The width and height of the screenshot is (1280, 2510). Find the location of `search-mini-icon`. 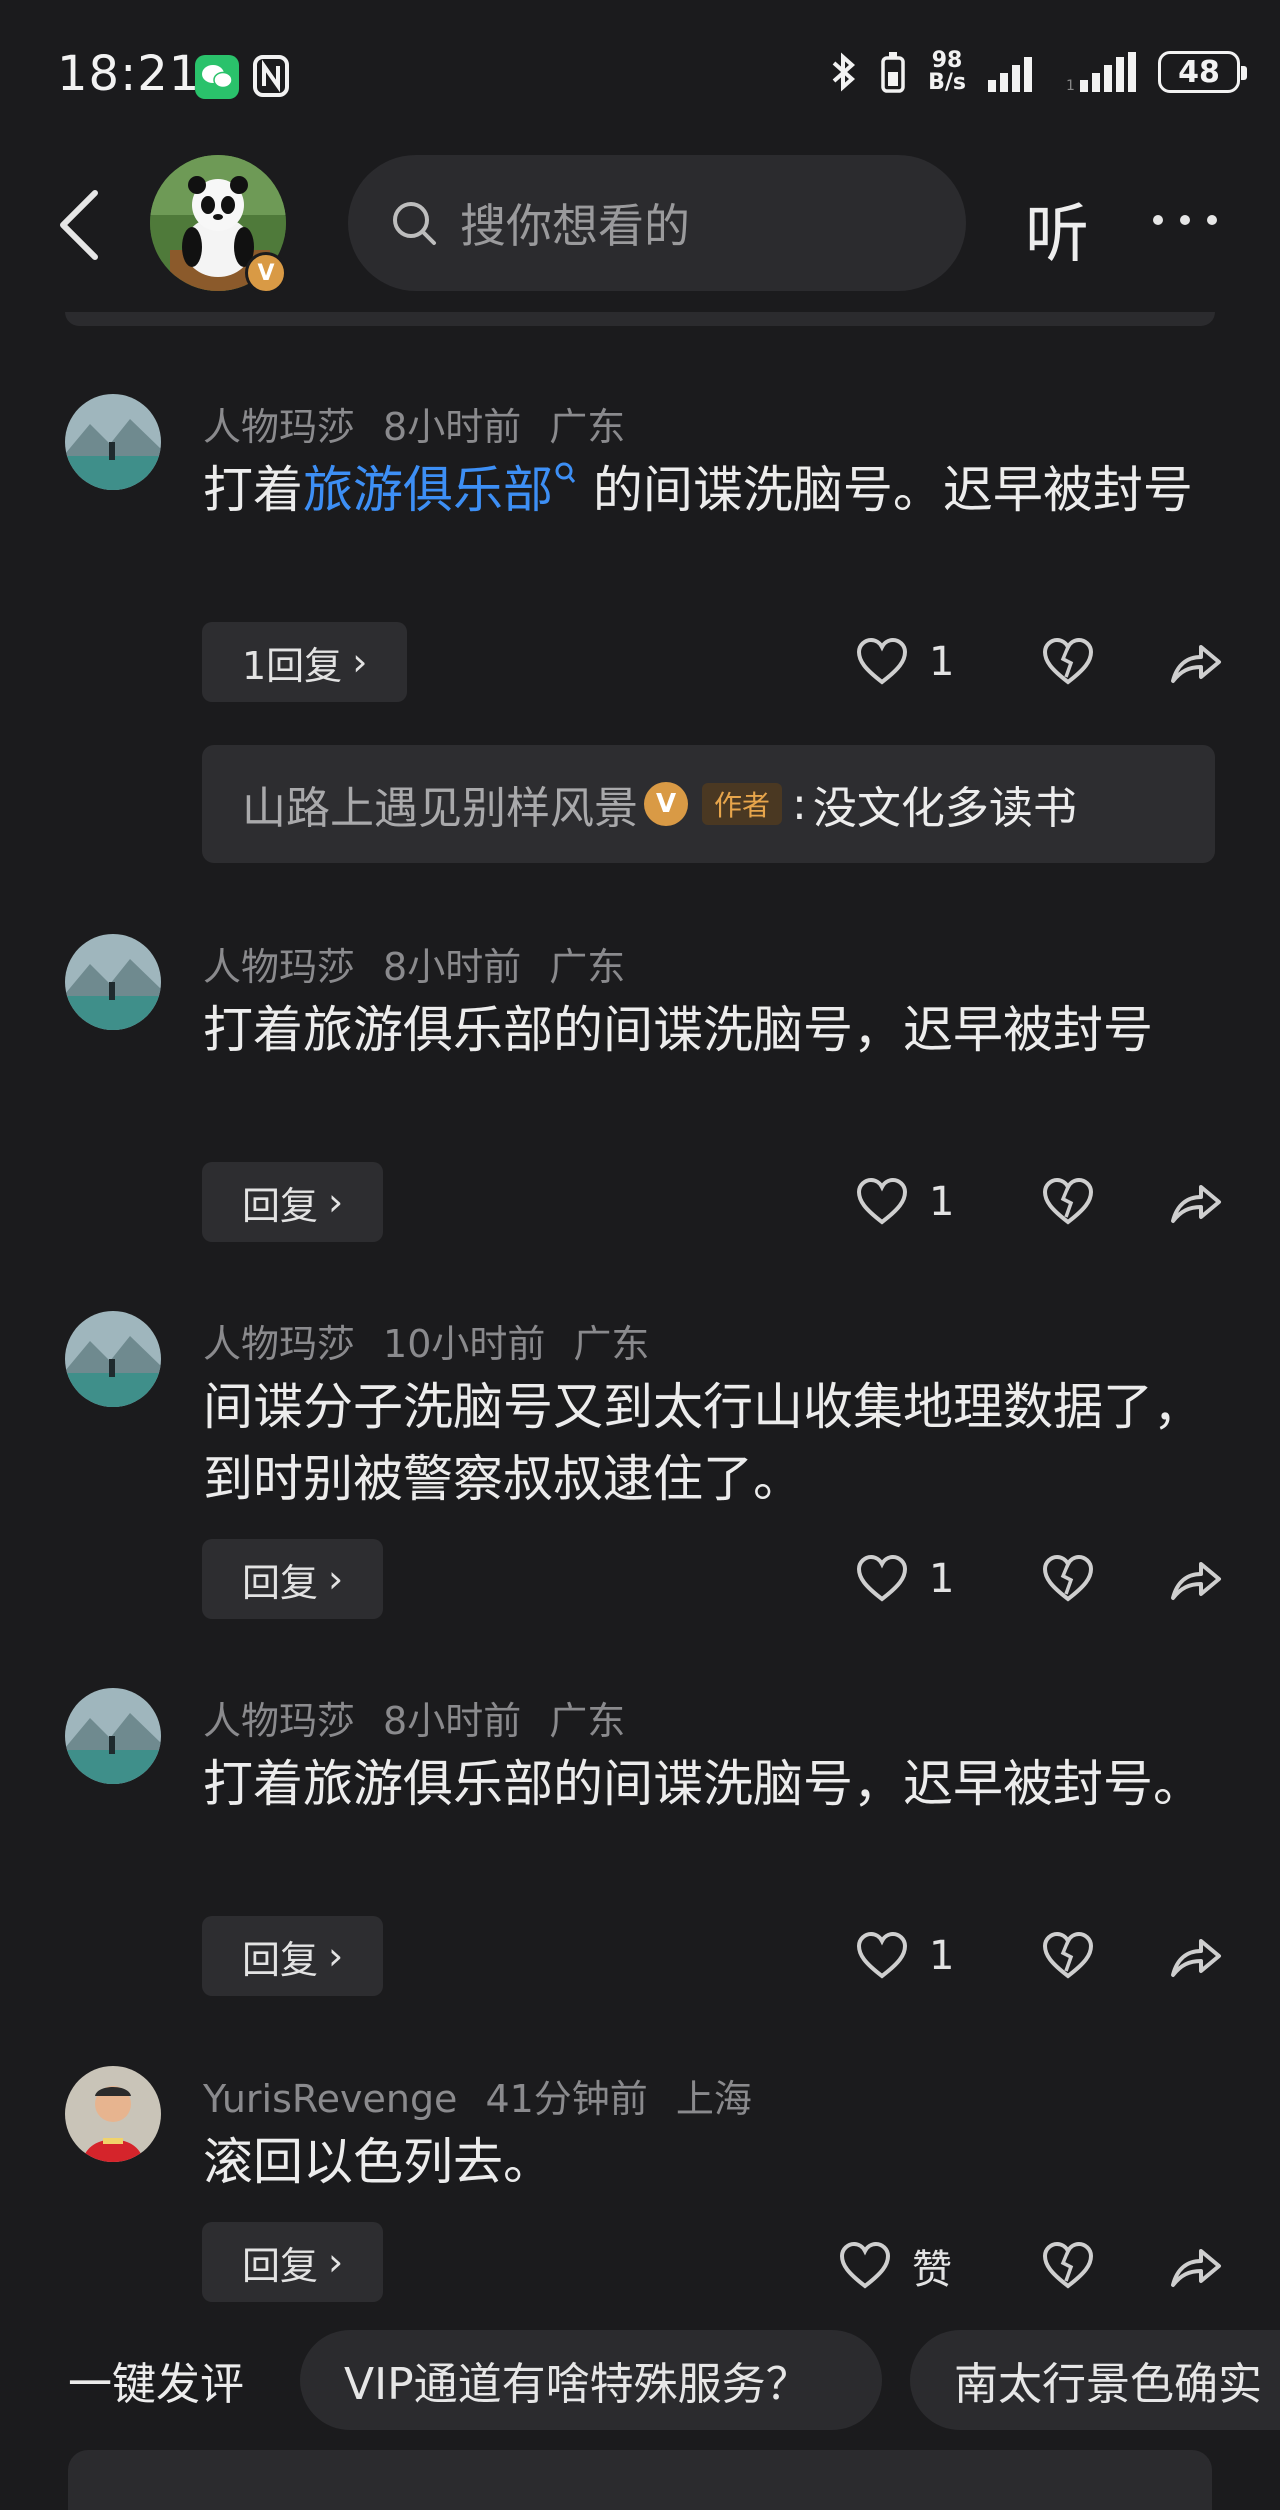

search-mini-icon is located at coordinates (565, 472).